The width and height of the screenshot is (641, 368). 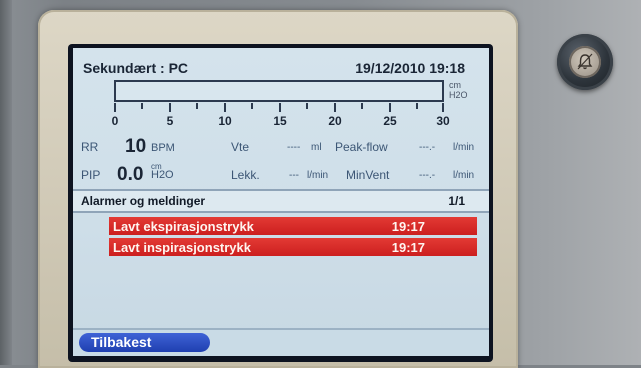 I want to click on alarm-header: Alarmer og meldinger 1/1, so click(x=281, y=201).